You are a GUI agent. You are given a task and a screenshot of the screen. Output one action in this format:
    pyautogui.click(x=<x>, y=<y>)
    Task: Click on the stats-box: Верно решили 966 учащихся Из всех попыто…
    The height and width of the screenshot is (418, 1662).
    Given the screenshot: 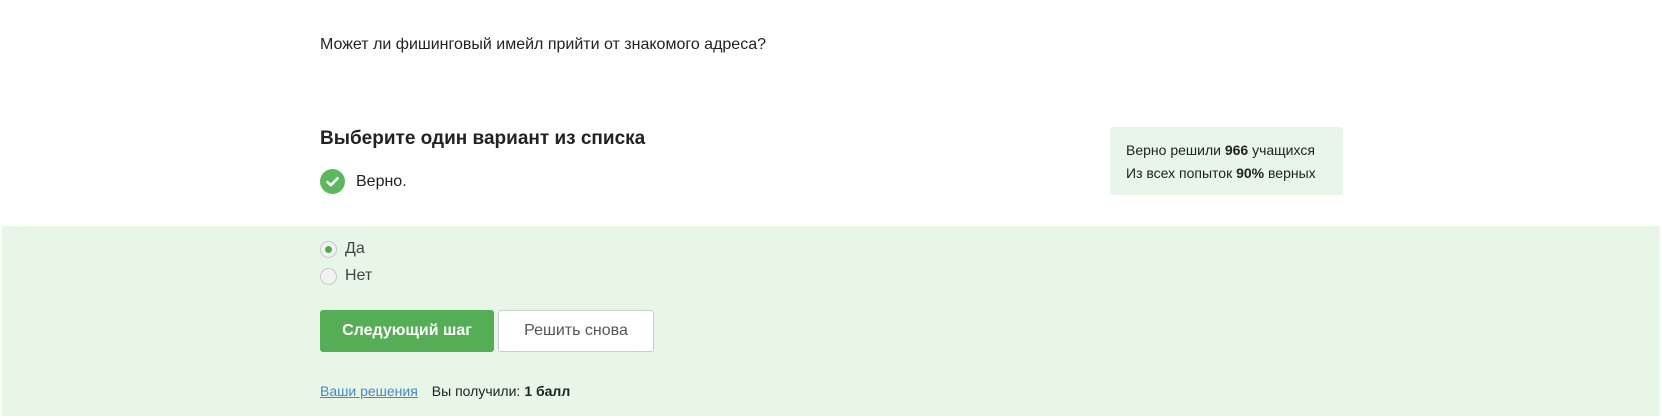 What is the action you would take?
    pyautogui.click(x=1226, y=161)
    